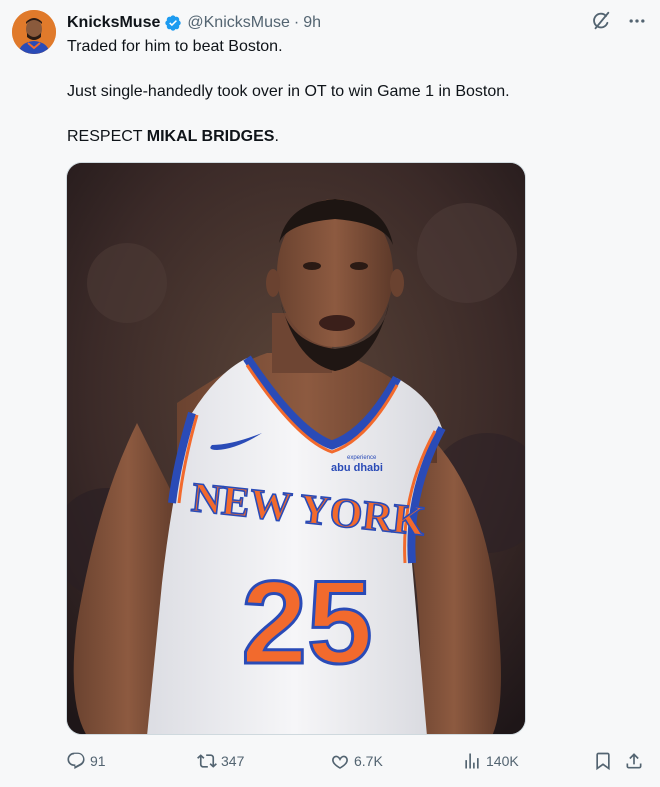 This screenshot has width=660, height=787. What do you see at coordinates (340, 762) in the screenshot?
I see `like-icon` at bounding box center [340, 762].